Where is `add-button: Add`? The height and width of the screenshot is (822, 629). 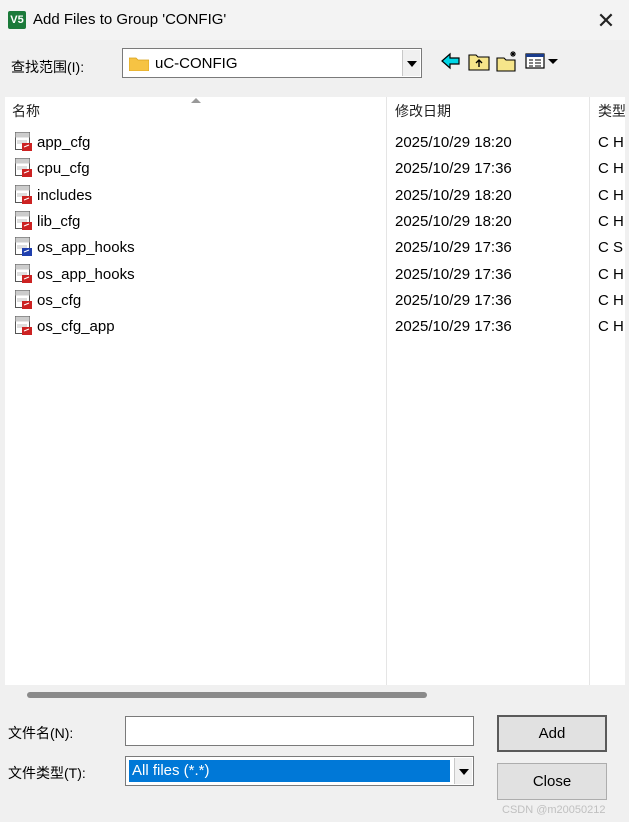
add-button: Add is located at coordinates (552, 733).